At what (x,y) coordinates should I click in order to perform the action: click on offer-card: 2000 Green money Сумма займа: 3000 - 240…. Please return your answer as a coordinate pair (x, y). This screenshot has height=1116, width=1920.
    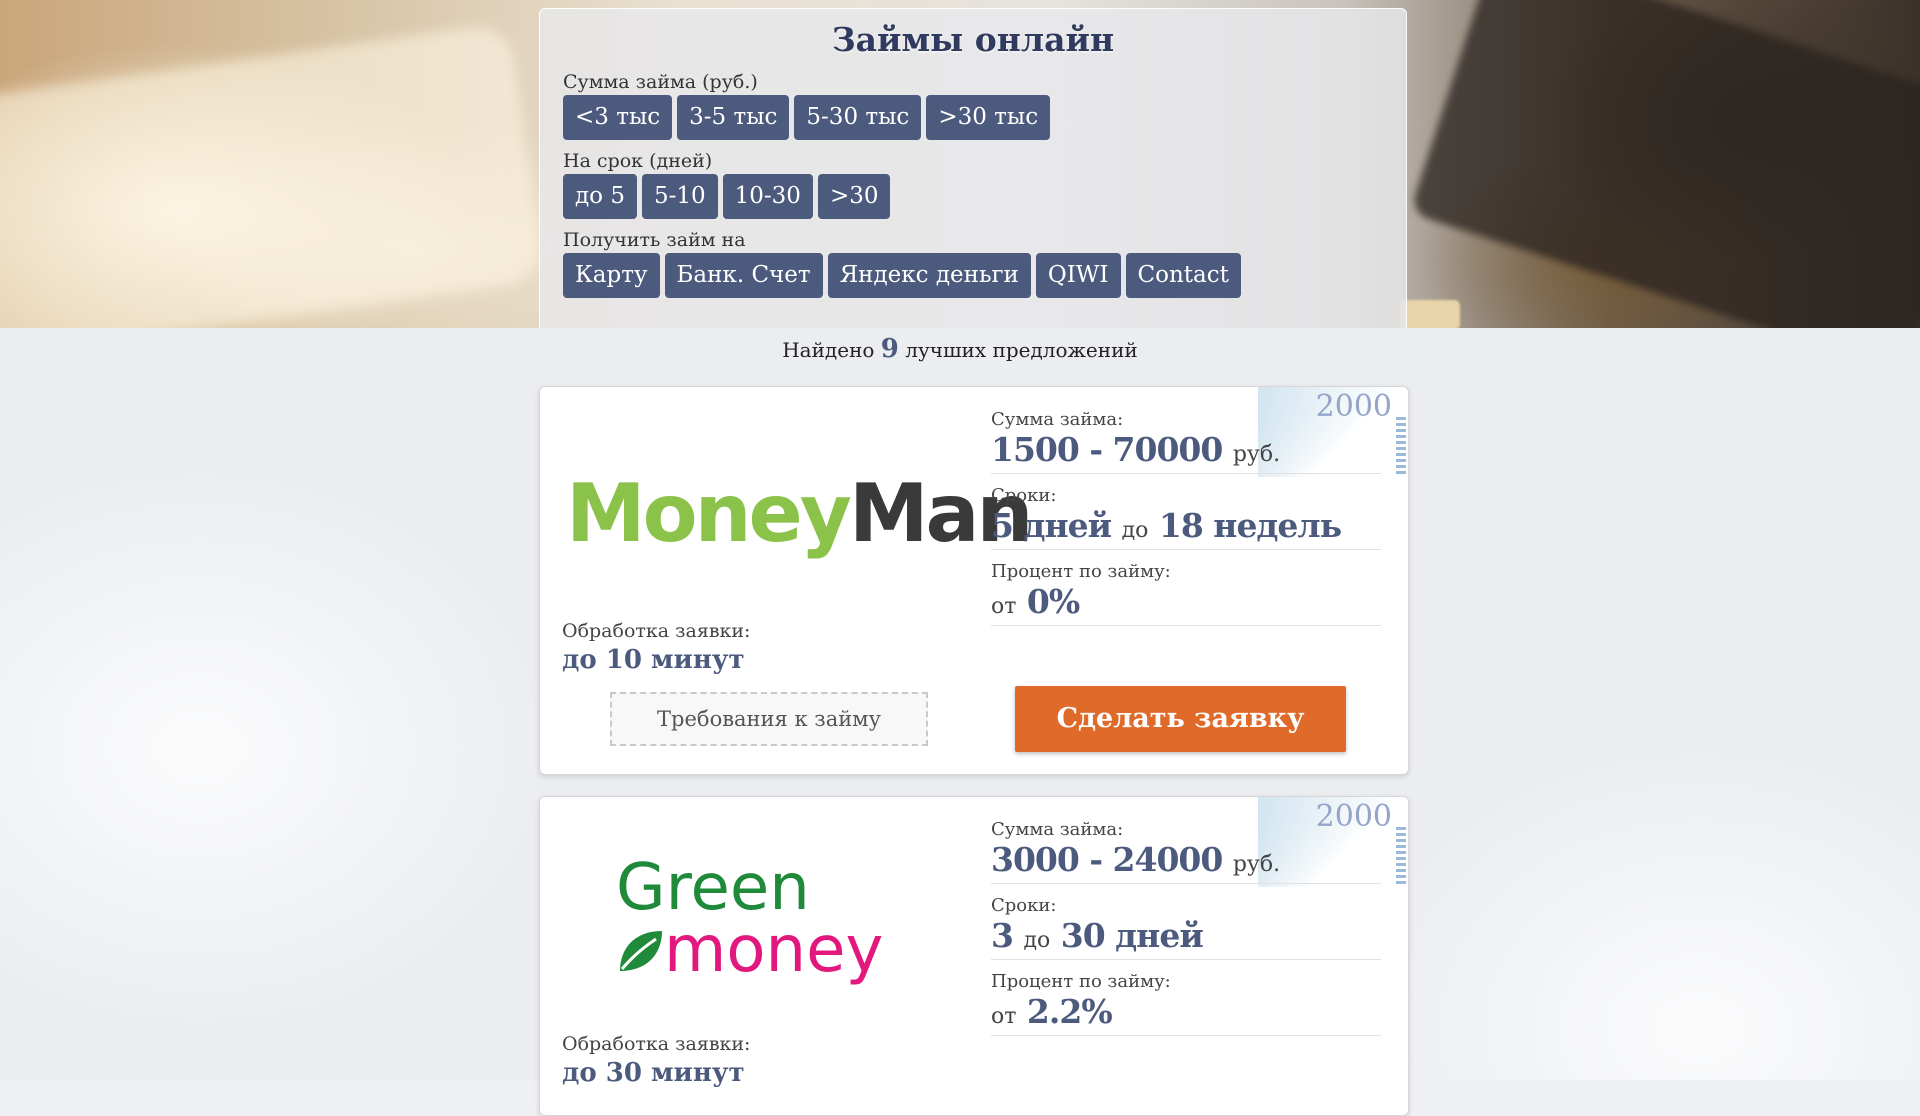
    Looking at the image, I should click on (974, 956).